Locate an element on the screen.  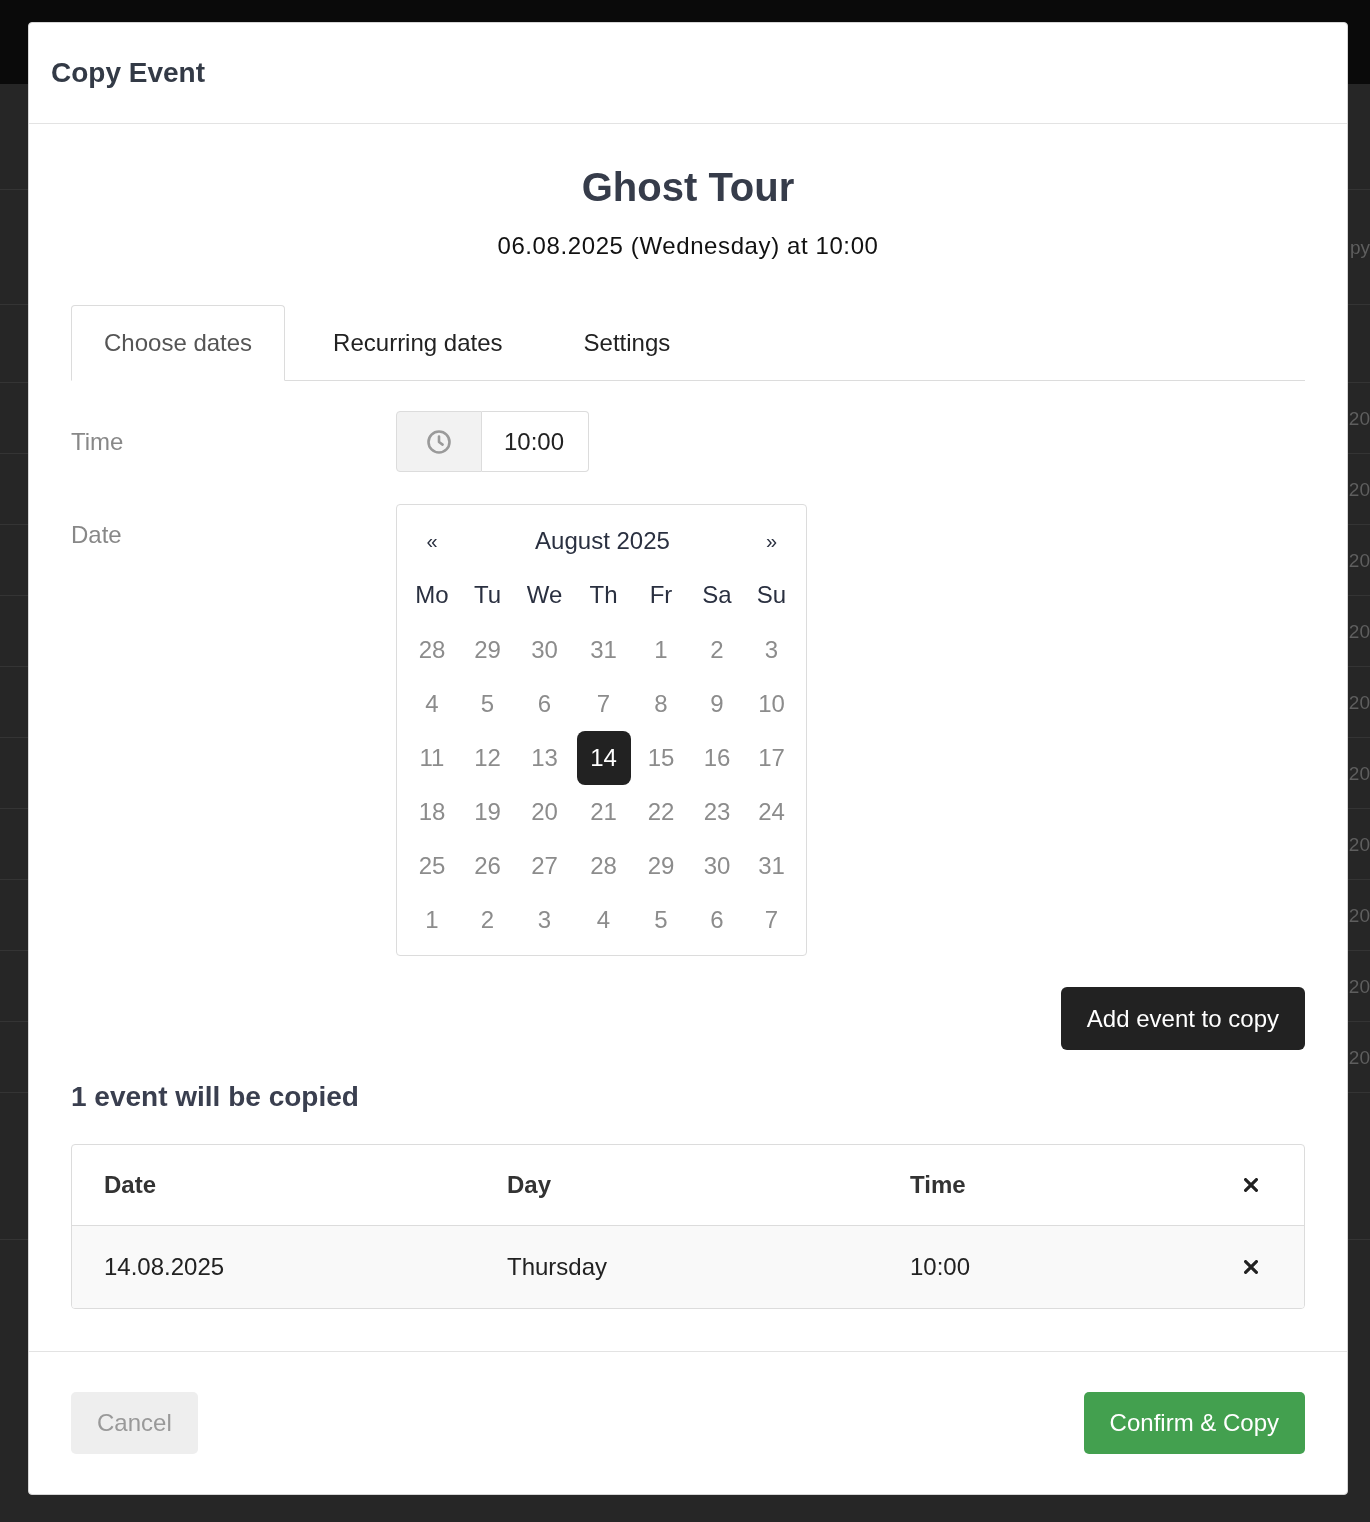
field-label: Time is located at coordinates (97, 441).